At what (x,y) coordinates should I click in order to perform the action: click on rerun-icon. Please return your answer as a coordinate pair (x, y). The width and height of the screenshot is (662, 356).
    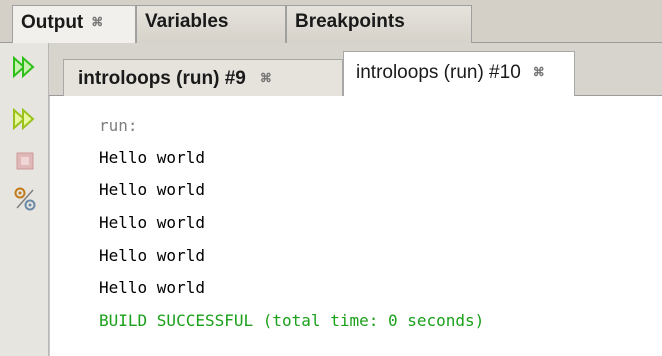
    Looking at the image, I should click on (24, 67).